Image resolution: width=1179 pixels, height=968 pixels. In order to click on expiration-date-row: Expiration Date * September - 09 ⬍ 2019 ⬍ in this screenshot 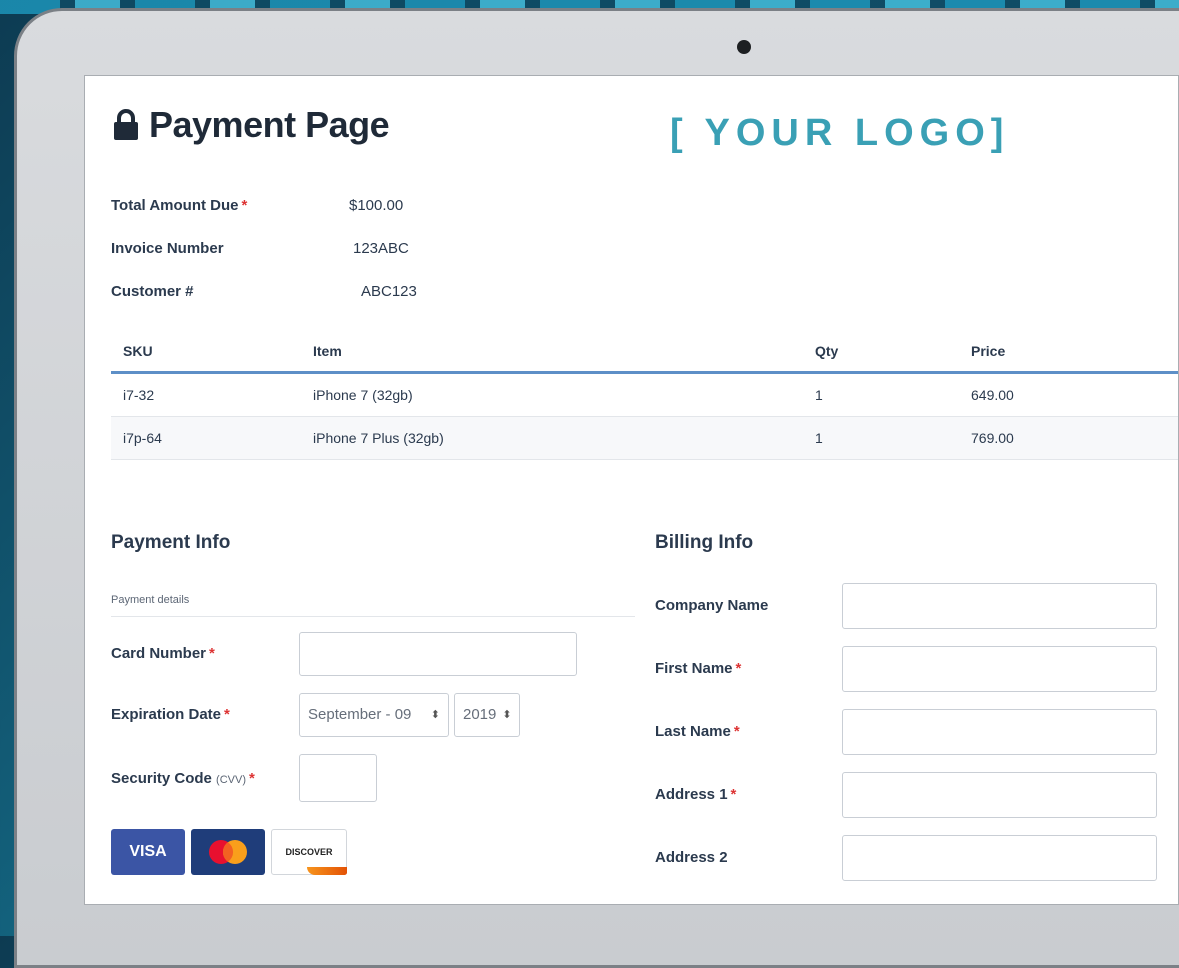, I will do `click(373, 714)`.